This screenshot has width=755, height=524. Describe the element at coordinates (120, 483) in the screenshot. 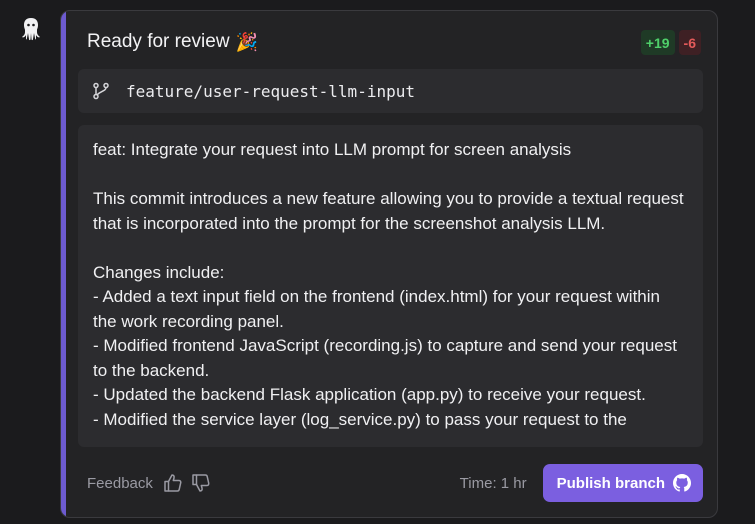

I see `feedback-label: Feedback` at that location.